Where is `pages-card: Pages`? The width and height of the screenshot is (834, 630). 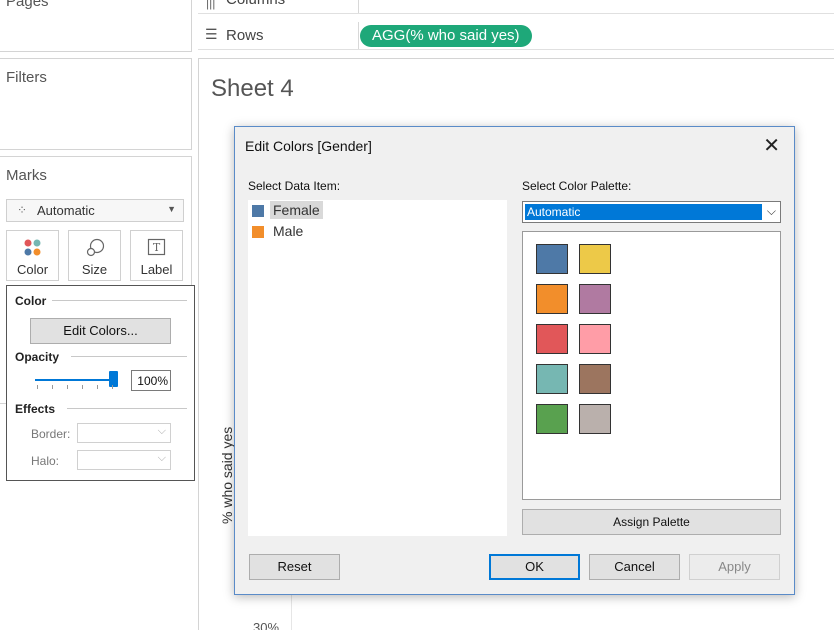 pages-card: Pages is located at coordinates (96, 26).